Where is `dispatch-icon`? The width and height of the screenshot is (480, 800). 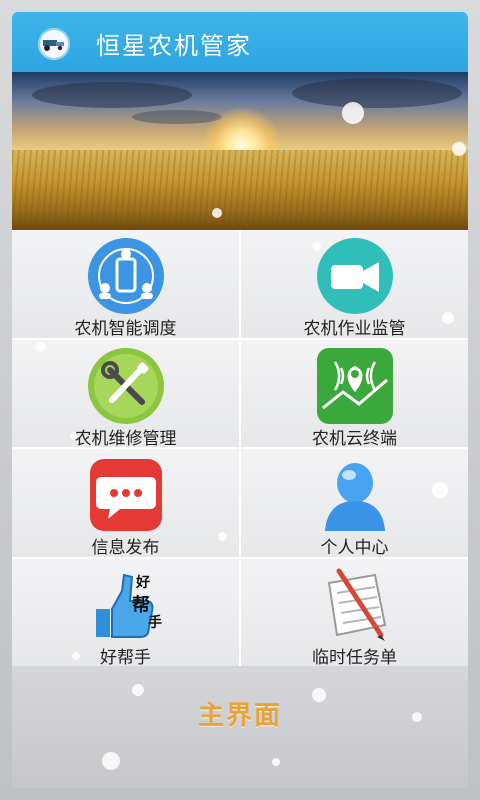
dispatch-icon is located at coordinates (125, 276).